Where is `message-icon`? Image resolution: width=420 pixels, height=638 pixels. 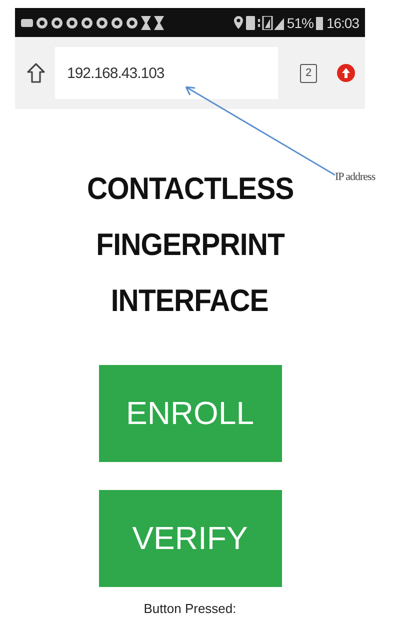
message-icon is located at coordinates (27, 22).